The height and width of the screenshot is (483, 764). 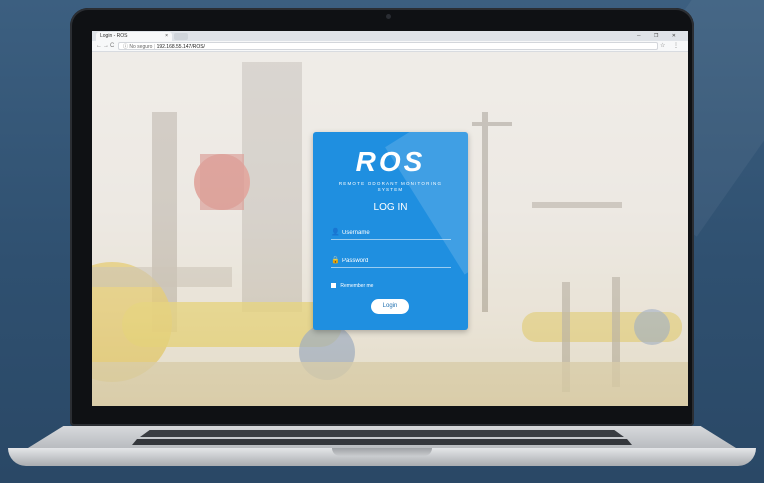 I want to click on password-input, so click(x=394, y=261).